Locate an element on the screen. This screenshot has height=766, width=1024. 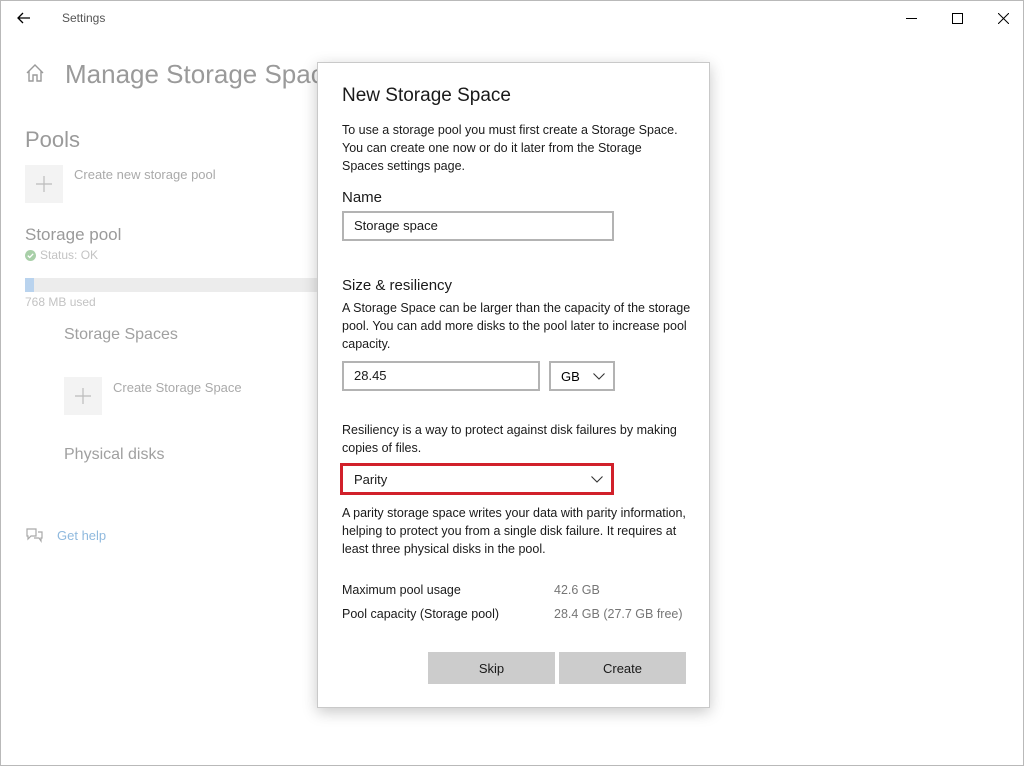
max-pool-usage-label: Maximum pool usage is located at coordinates (401, 590).